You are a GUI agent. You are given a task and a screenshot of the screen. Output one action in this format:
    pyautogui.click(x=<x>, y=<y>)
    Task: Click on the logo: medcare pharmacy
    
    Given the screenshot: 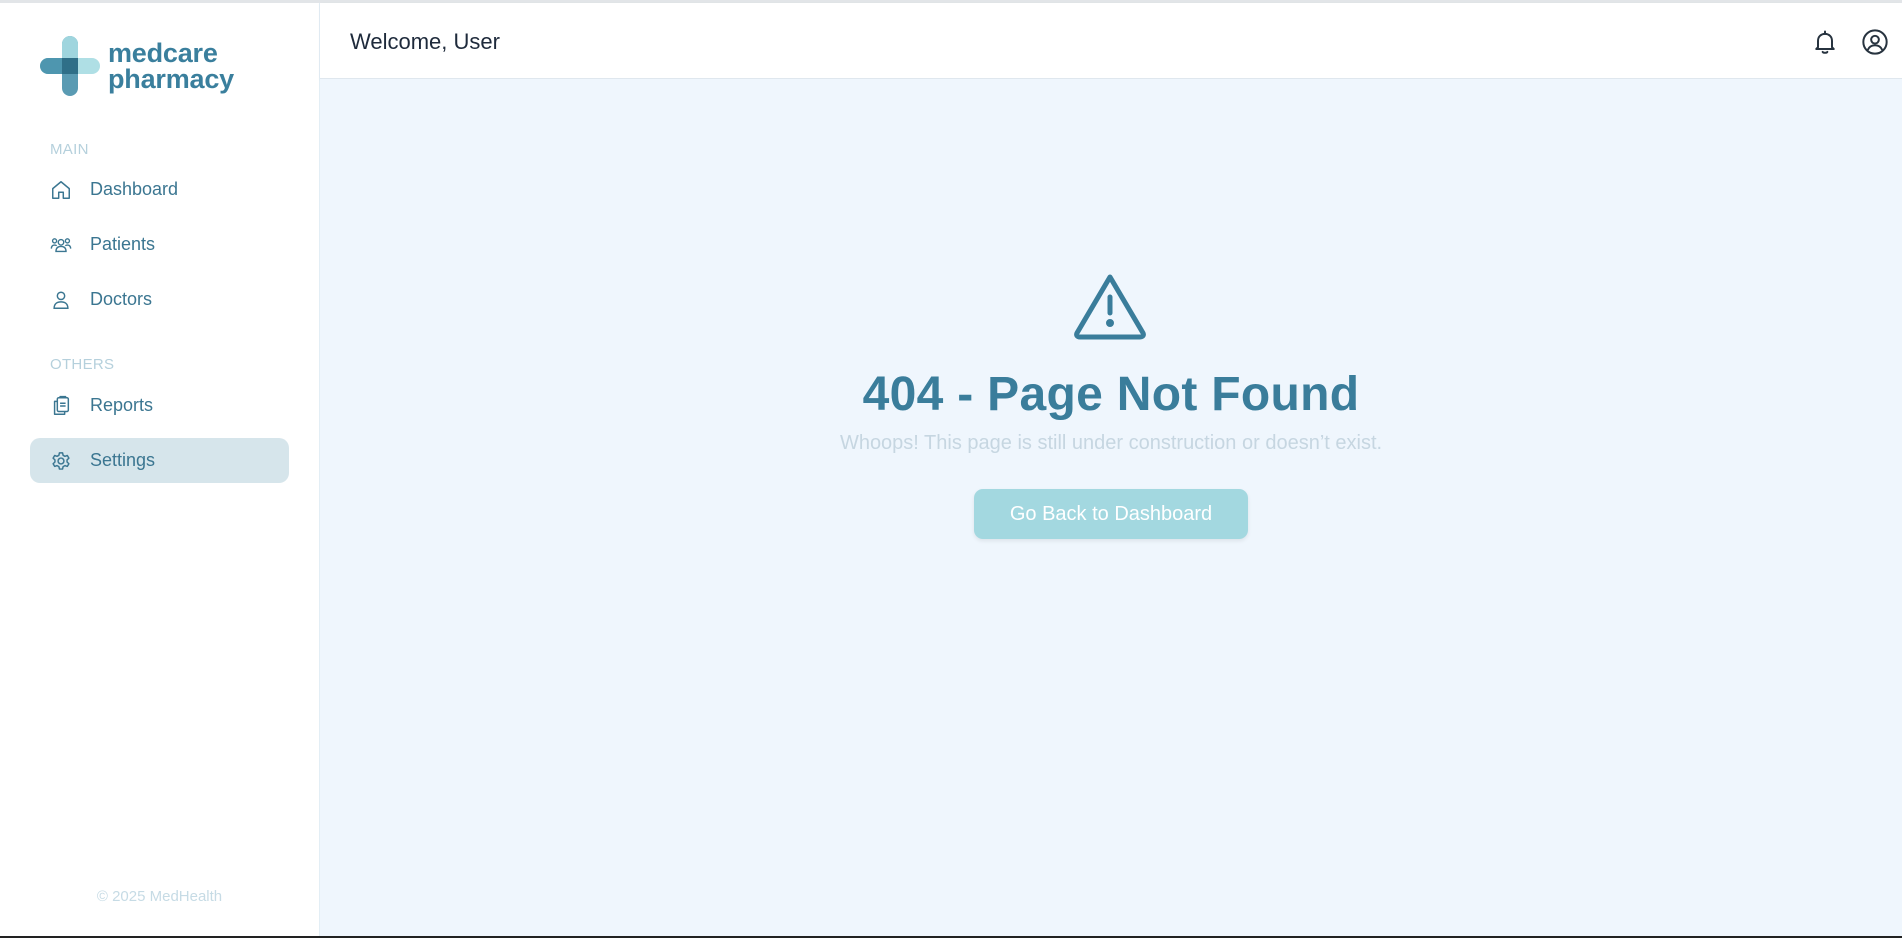 What is the action you would take?
    pyautogui.click(x=140, y=67)
    